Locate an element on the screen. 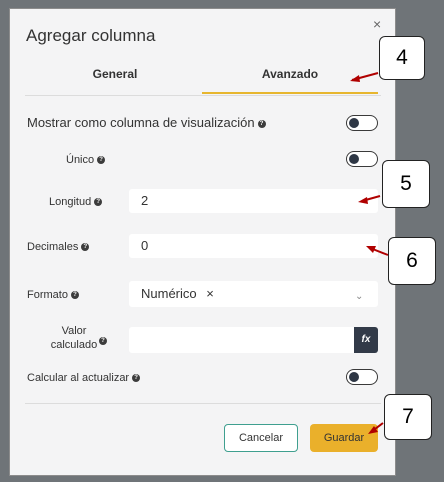  callout-5: 5 is located at coordinates (406, 184).